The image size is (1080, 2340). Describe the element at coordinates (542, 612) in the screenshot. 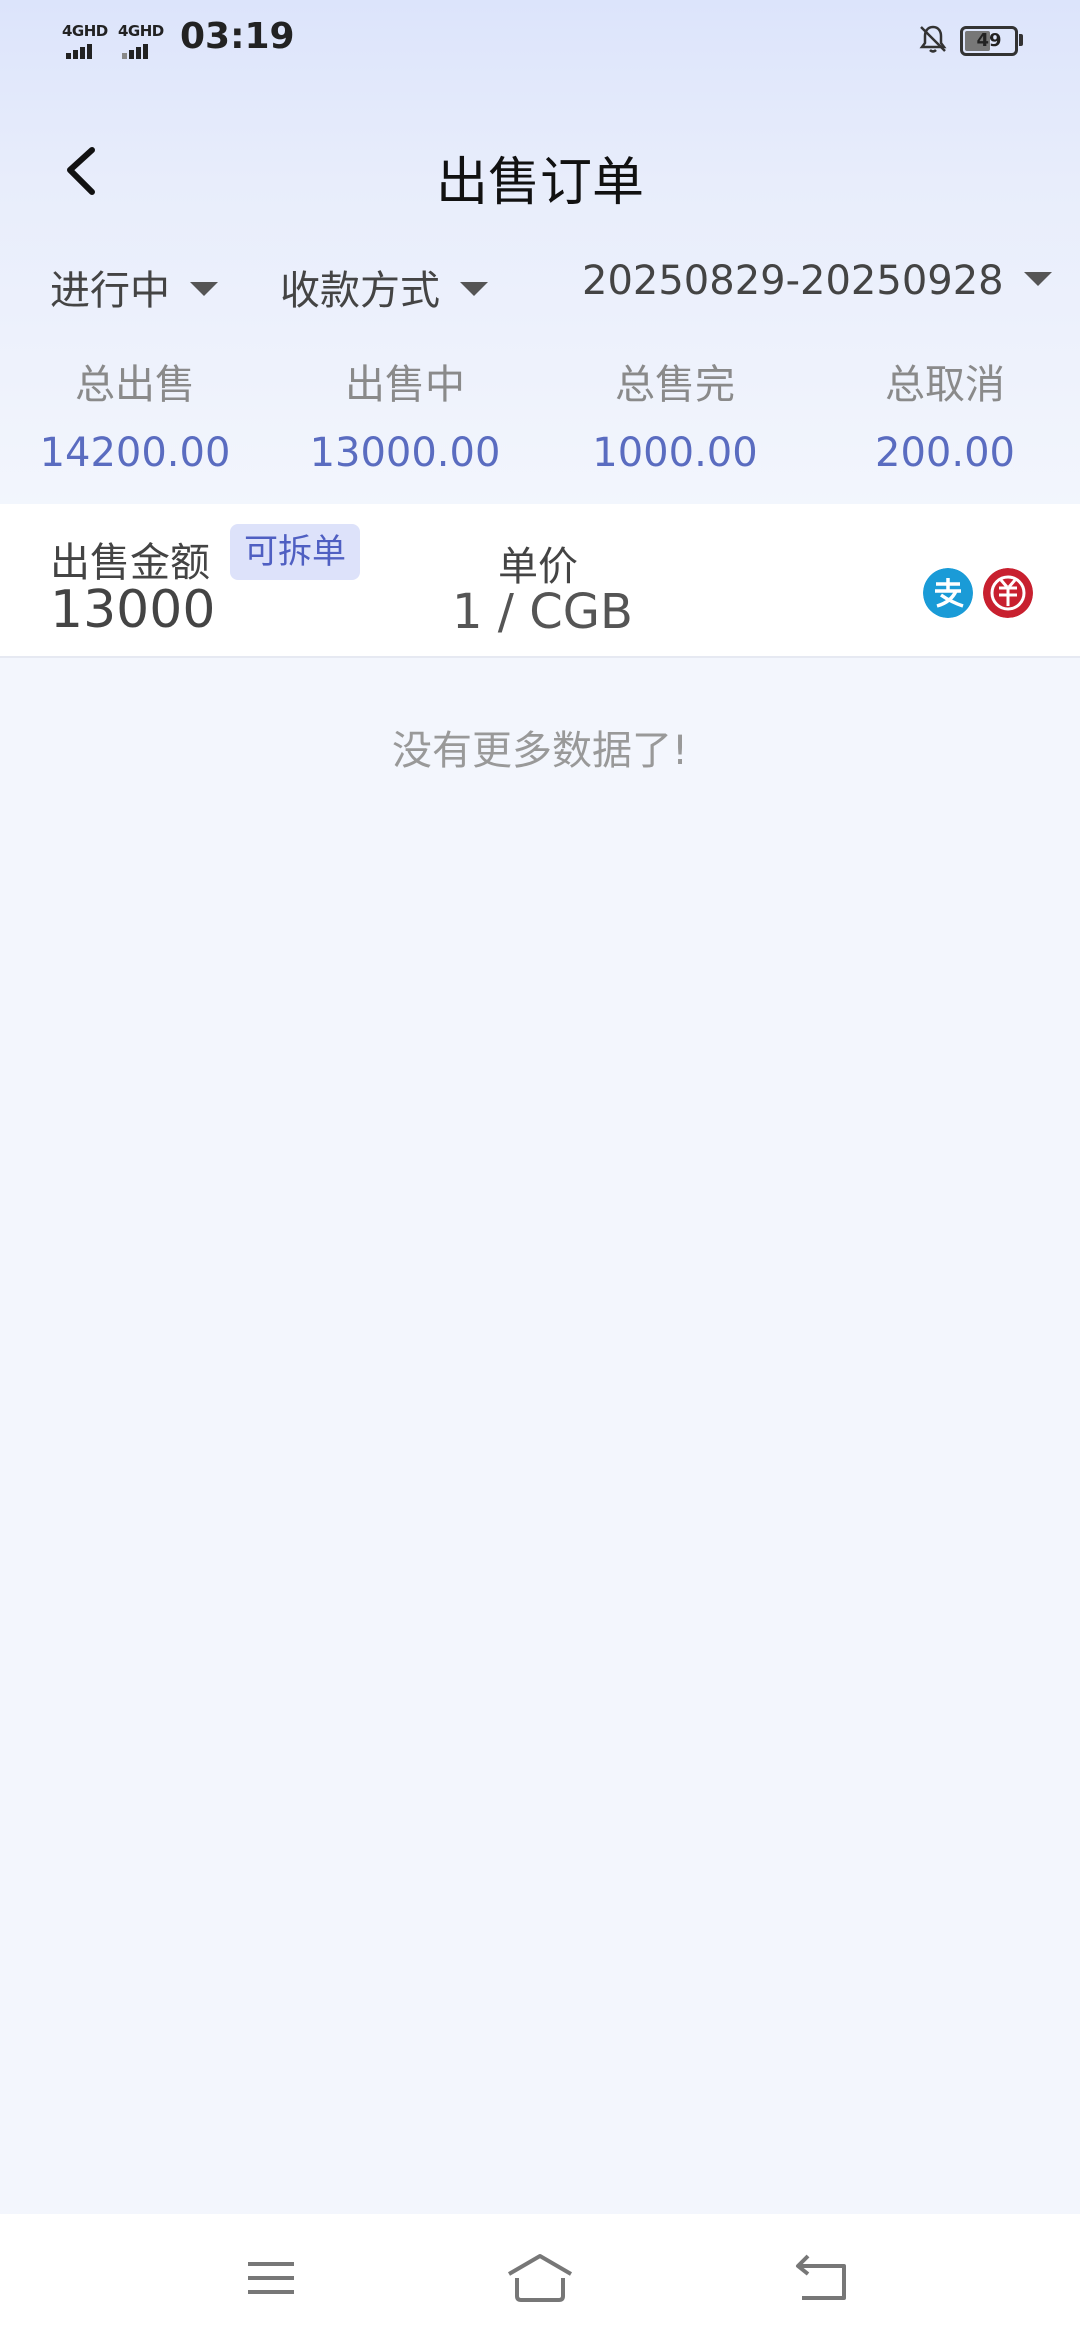

I see `unit-price-value: 1 / CGB` at that location.